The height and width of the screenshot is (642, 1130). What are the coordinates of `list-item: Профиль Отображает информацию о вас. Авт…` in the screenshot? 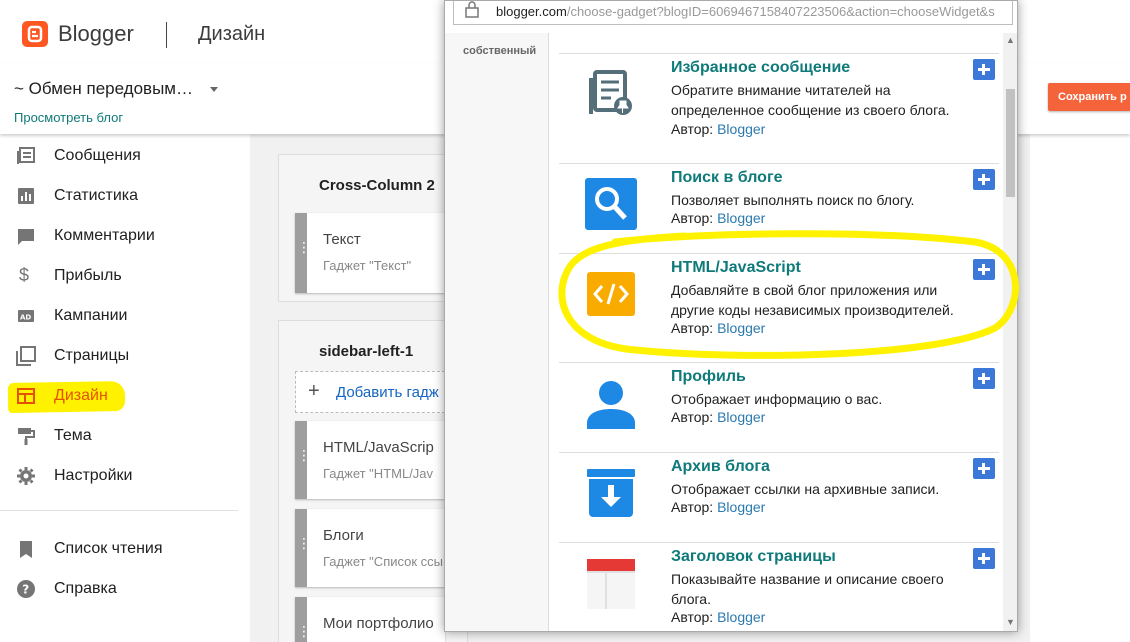 It's located at (779, 407).